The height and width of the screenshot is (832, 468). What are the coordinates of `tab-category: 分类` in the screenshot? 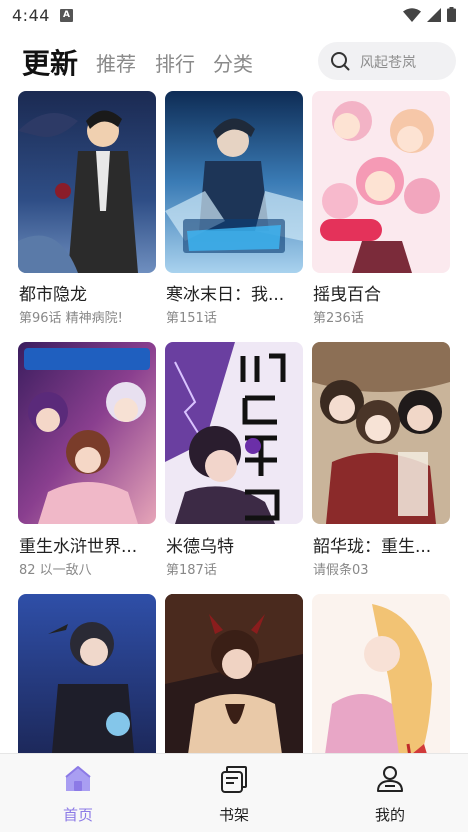 It's located at (233, 62).